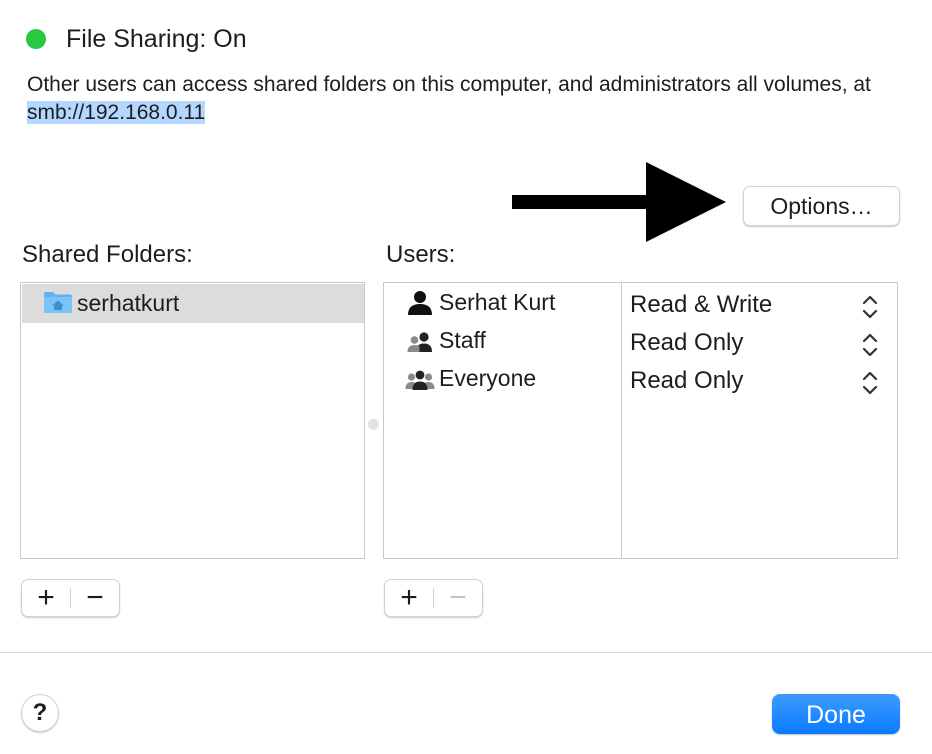  What do you see at coordinates (36, 39) in the screenshot?
I see `status-indicator` at bounding box center [36, 39].